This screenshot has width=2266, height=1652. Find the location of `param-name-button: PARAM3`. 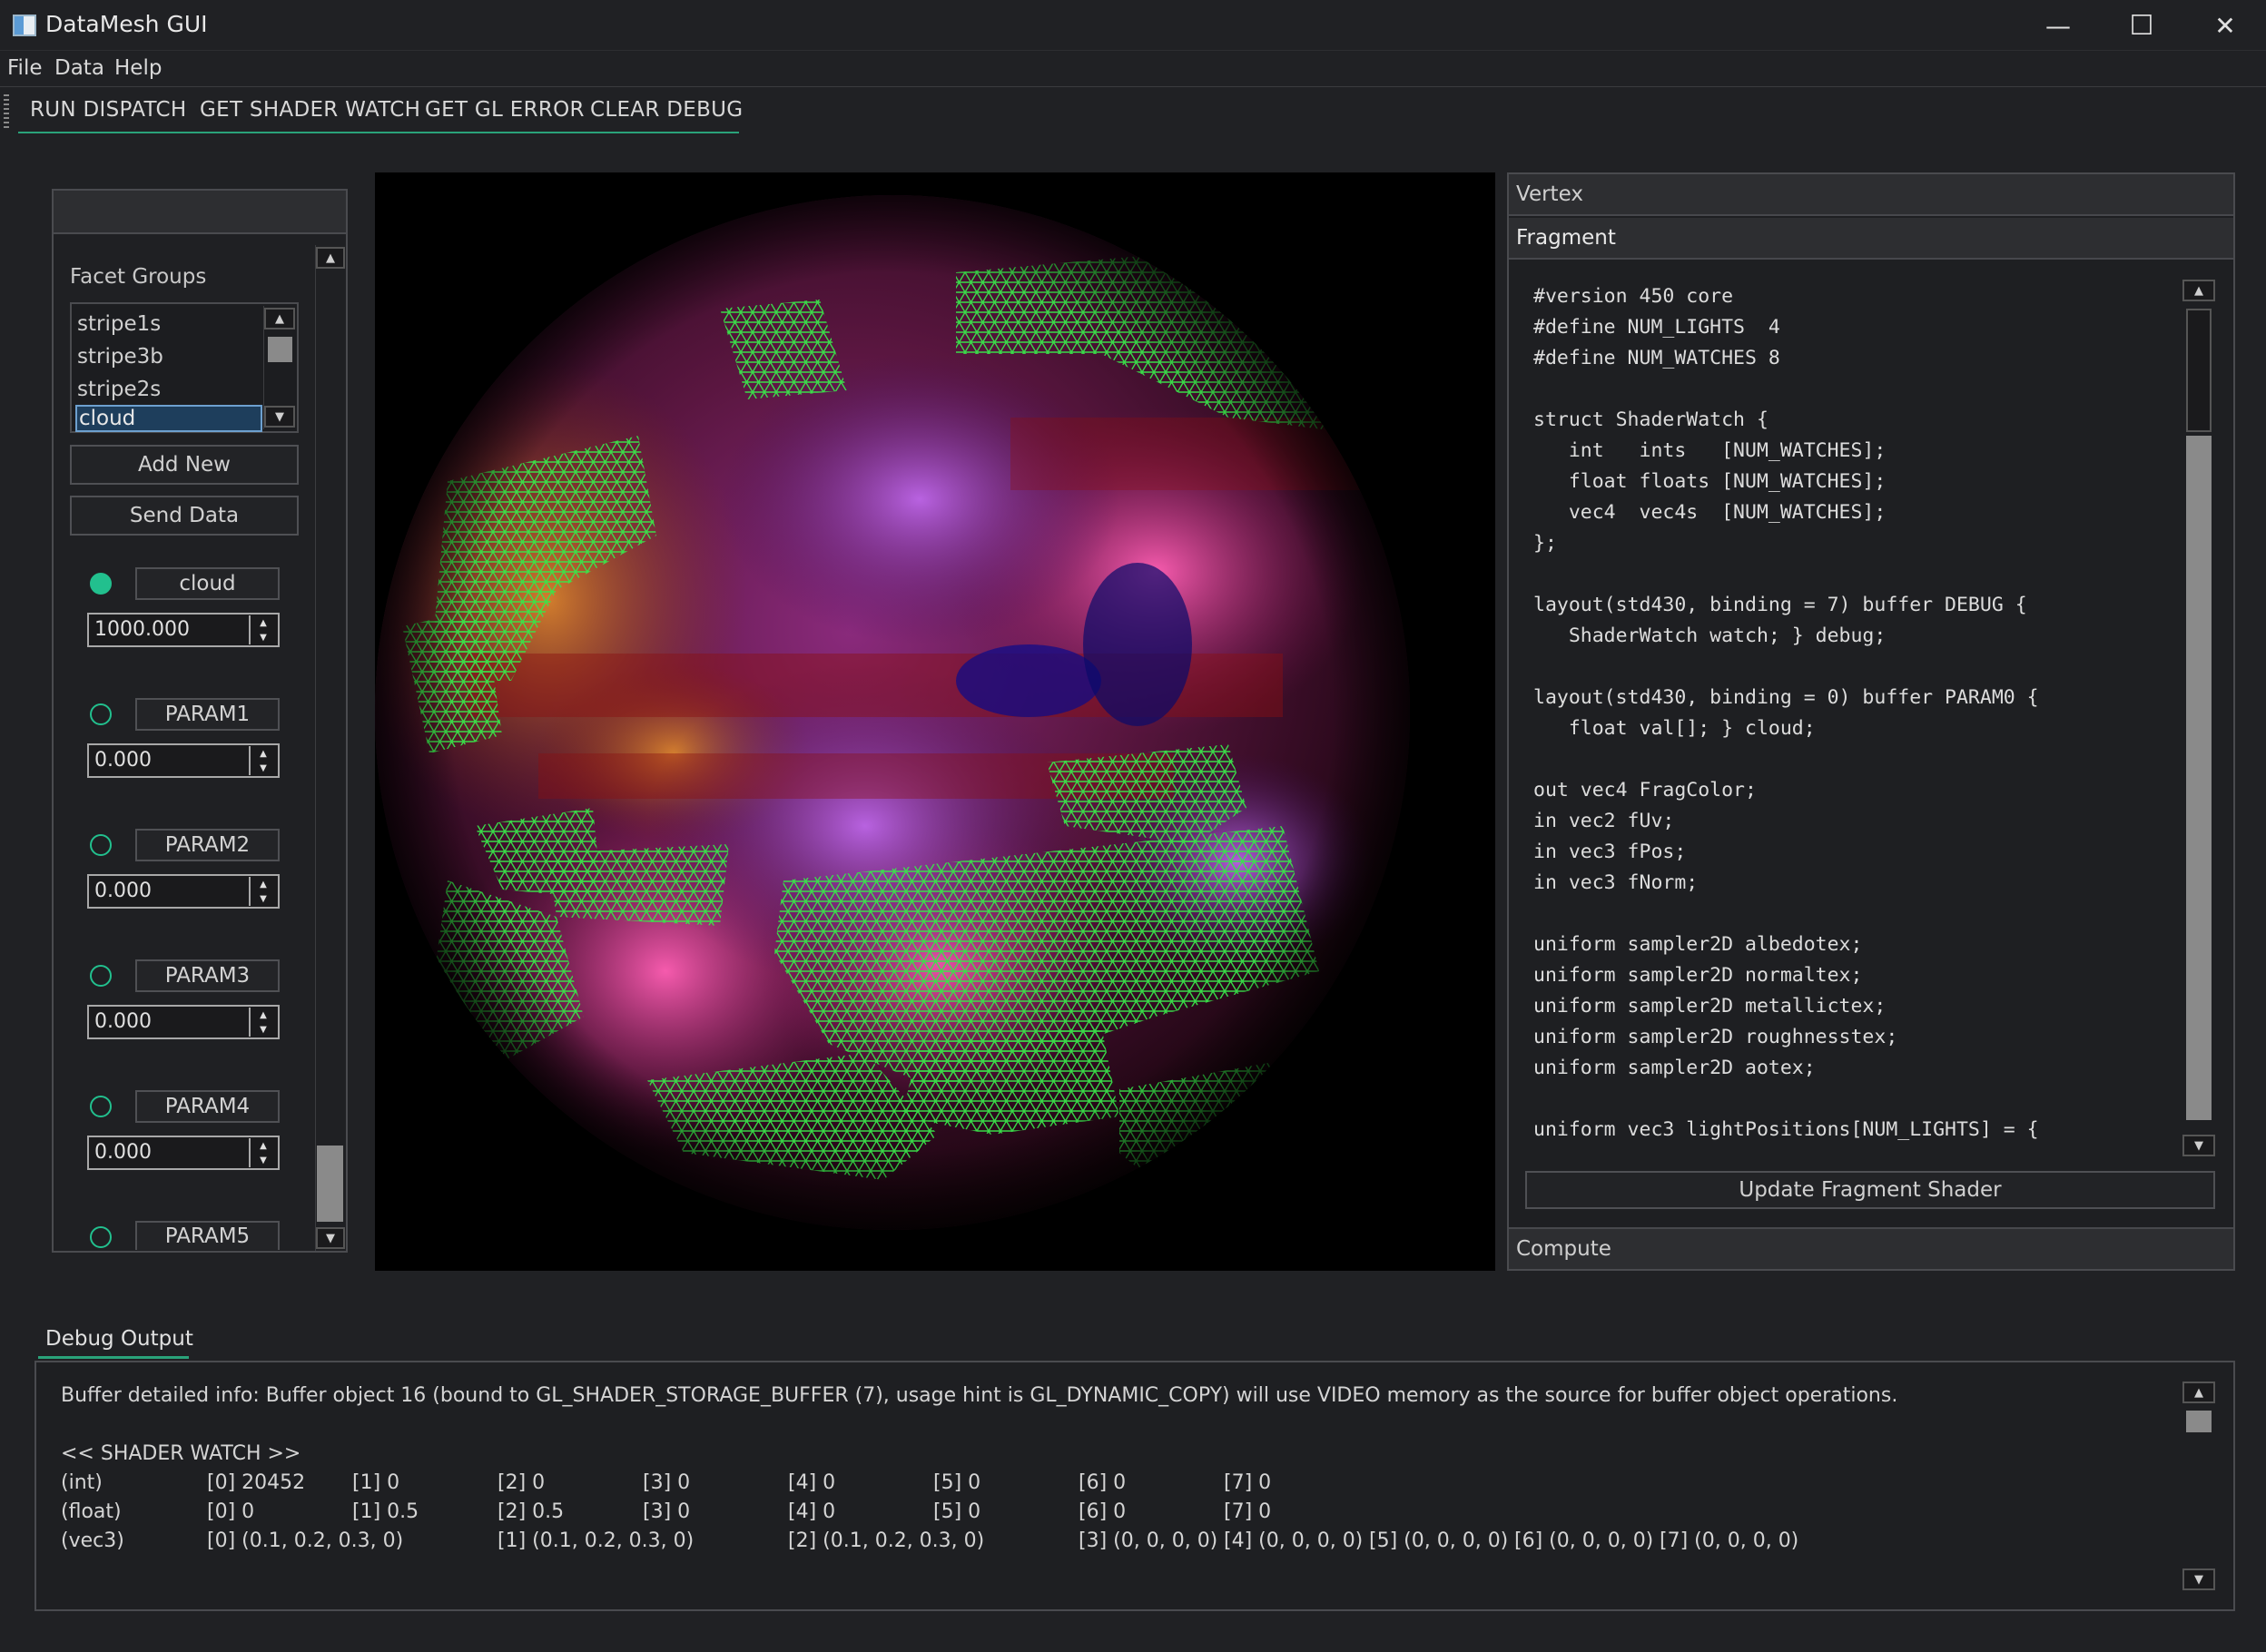

param-name-button: PARAM3 is located at coordinates (207, 975).